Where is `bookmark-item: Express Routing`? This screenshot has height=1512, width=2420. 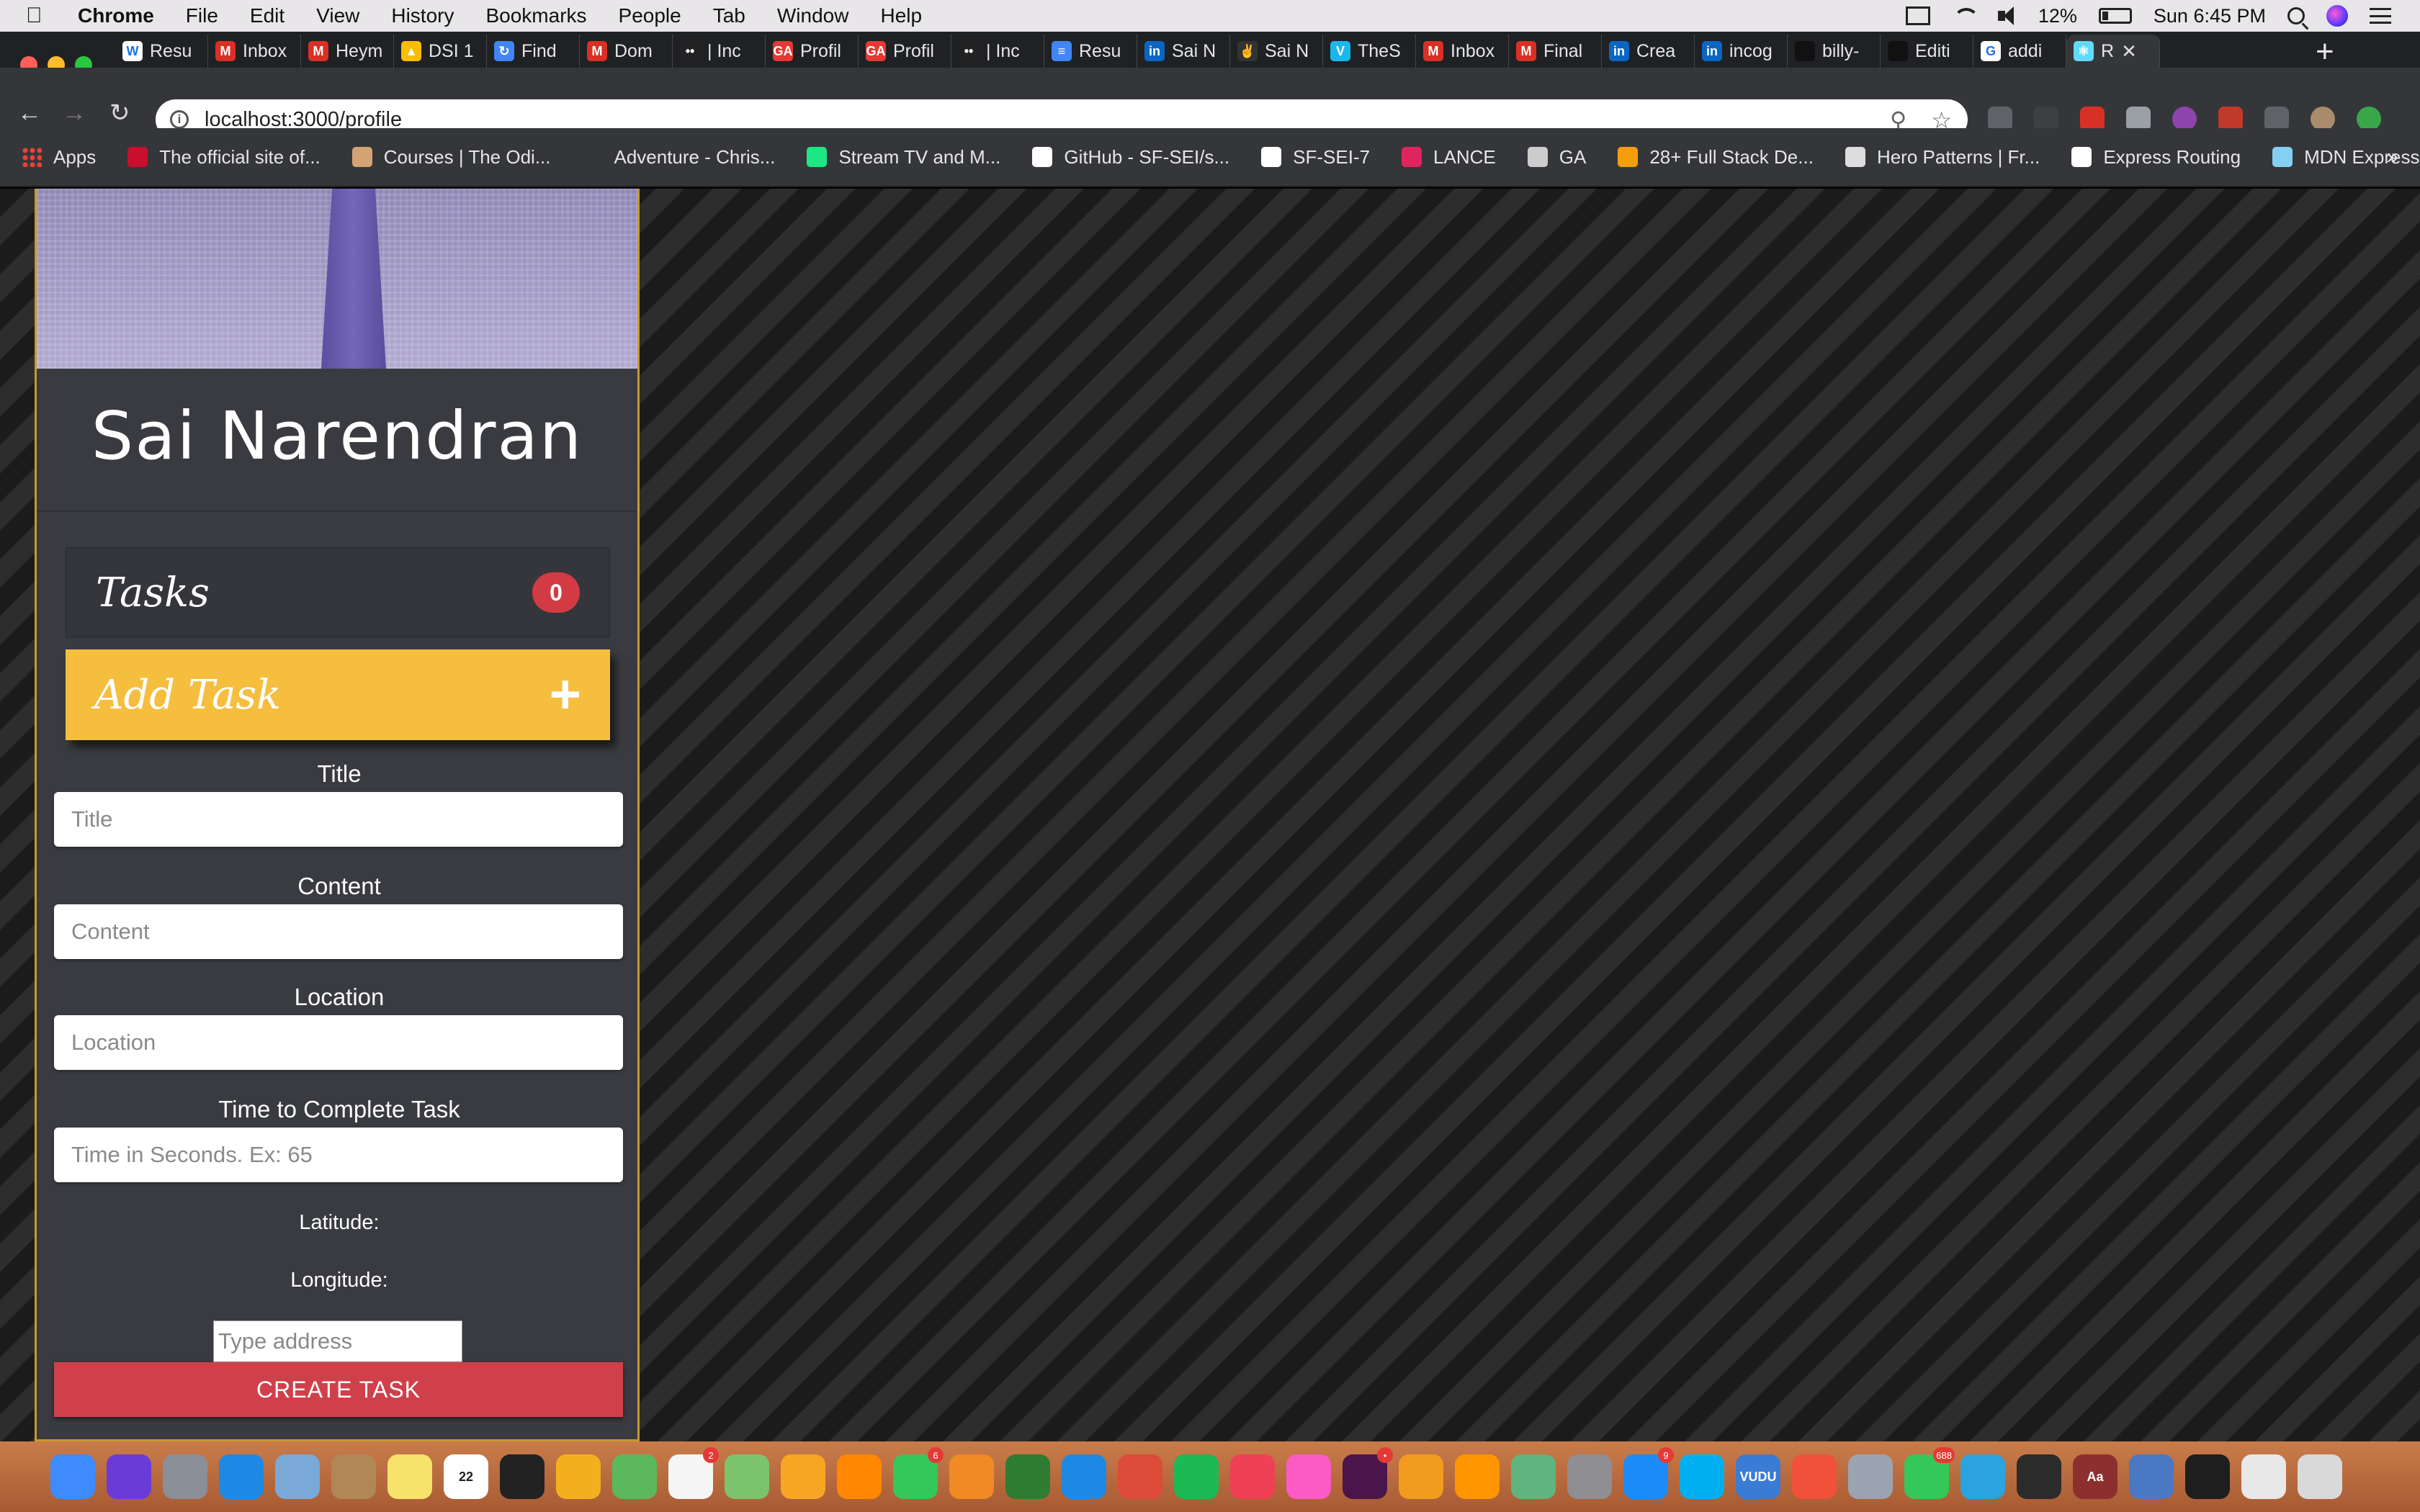
bookmark-item: Express Routing is located at coordinates (2156, 157).